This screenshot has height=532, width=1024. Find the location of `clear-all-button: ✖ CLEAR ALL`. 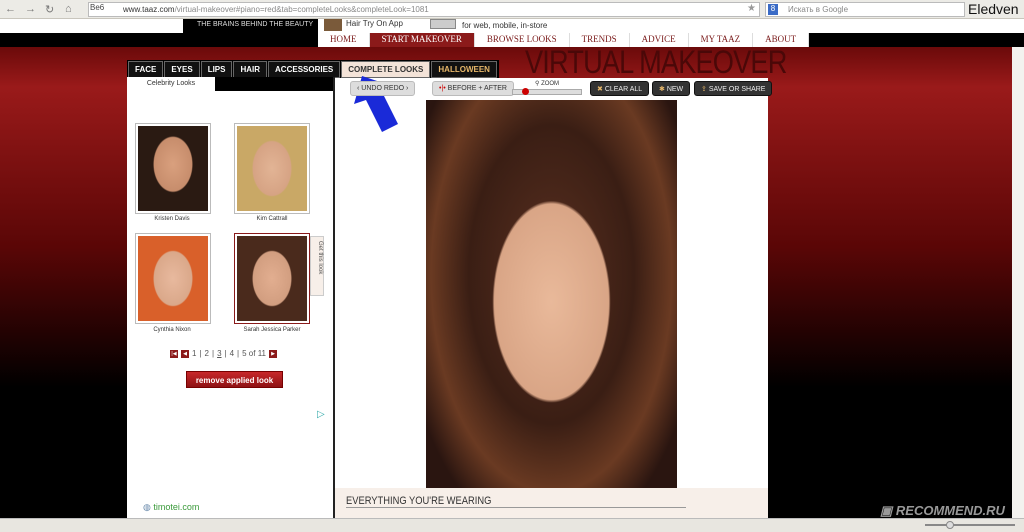

clear-all-button: ✖ CLEAR ALL is located at coordinates (620, 88).